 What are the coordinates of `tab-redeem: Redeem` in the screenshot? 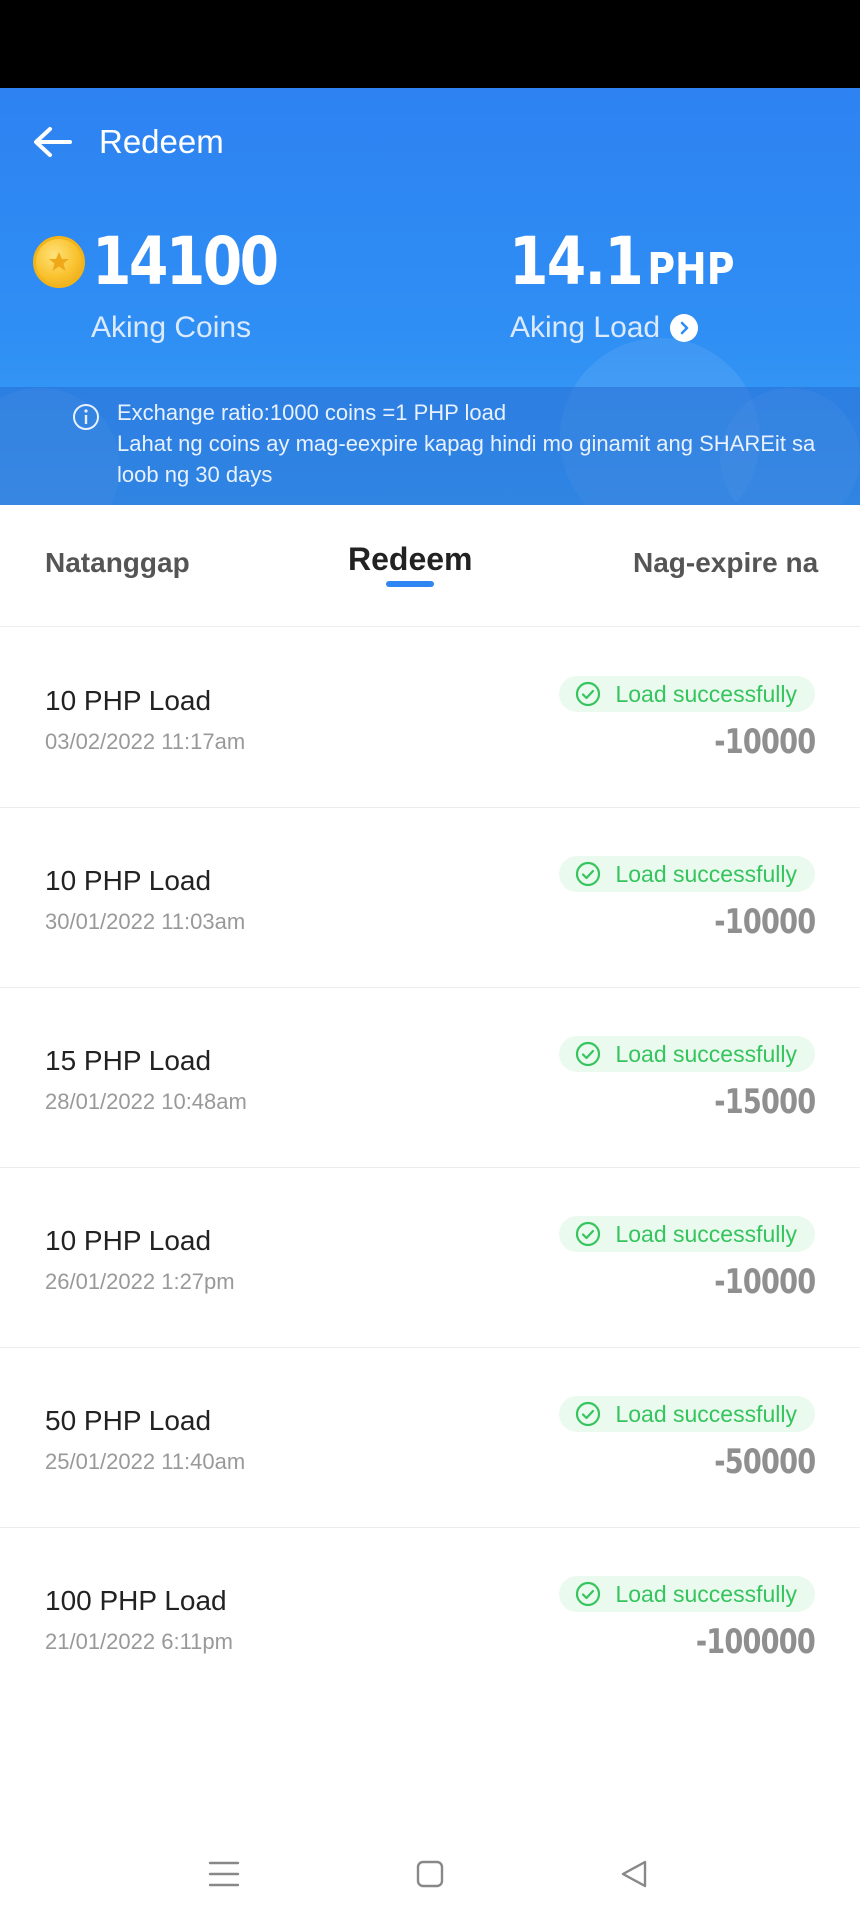 It's located at (410, 559).